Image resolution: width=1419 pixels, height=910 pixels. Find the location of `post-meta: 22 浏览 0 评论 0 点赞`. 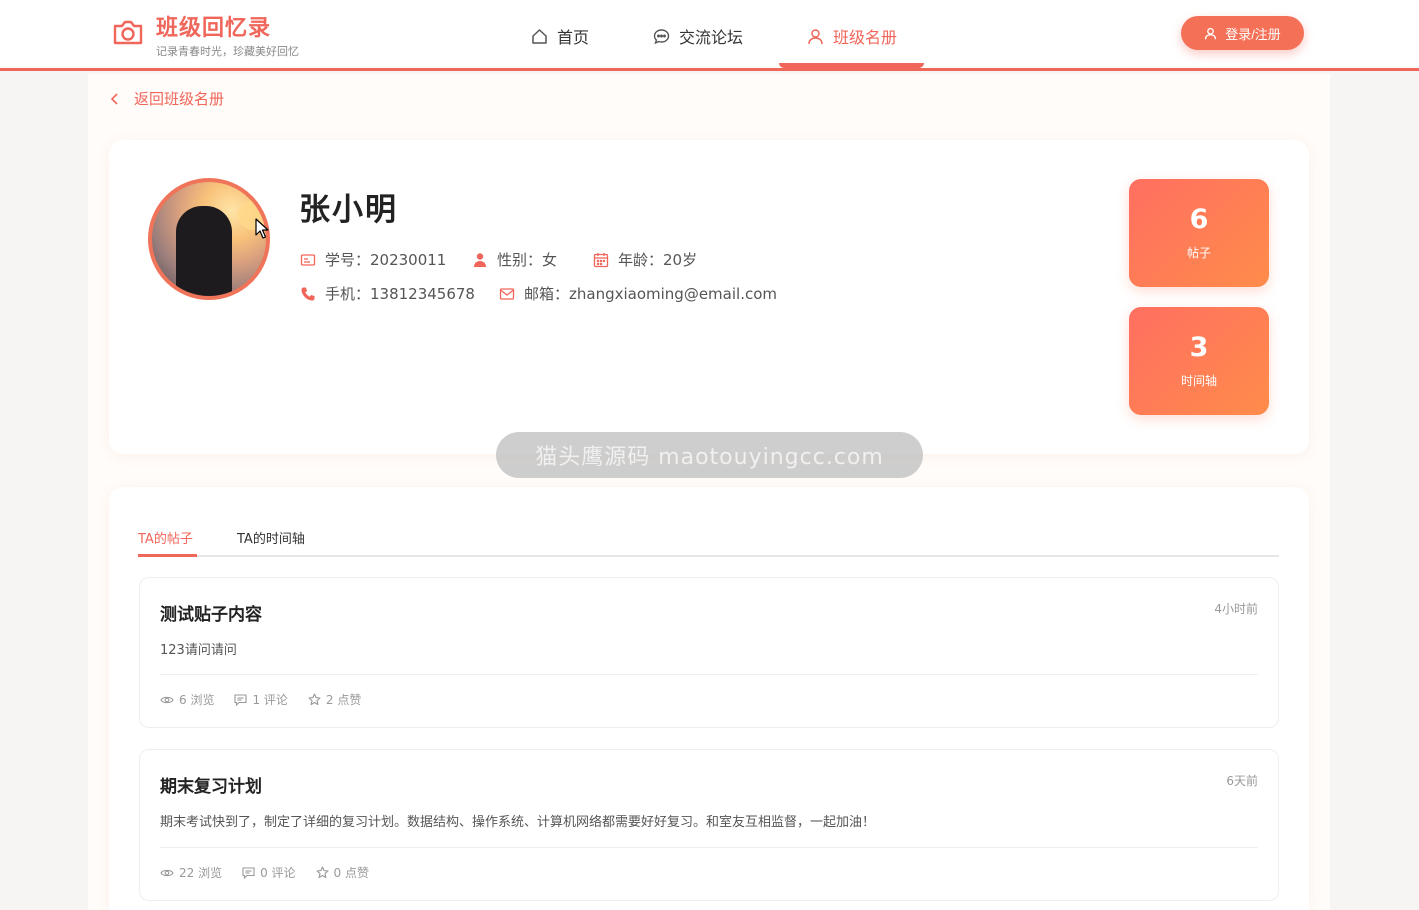

post-meta: 22 浏览 0 评论 0 点赞 is located at coordinates (274, 872).